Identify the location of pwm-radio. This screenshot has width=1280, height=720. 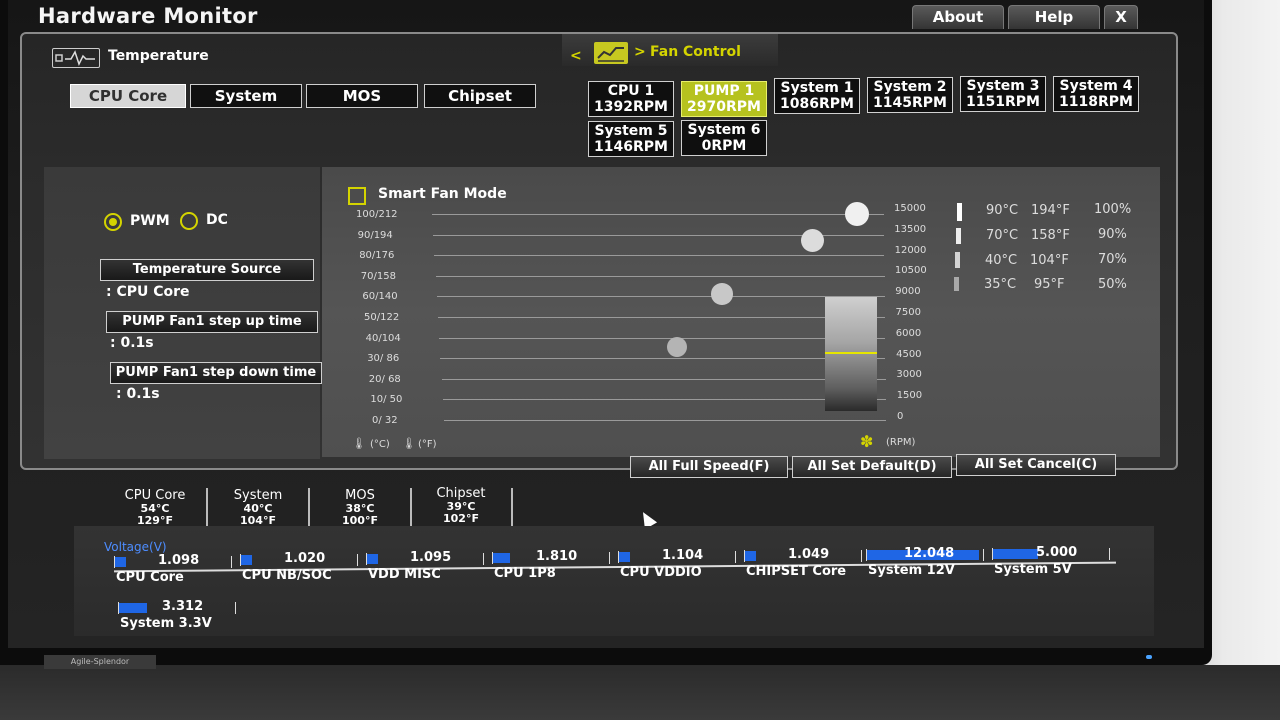
(113, 222).